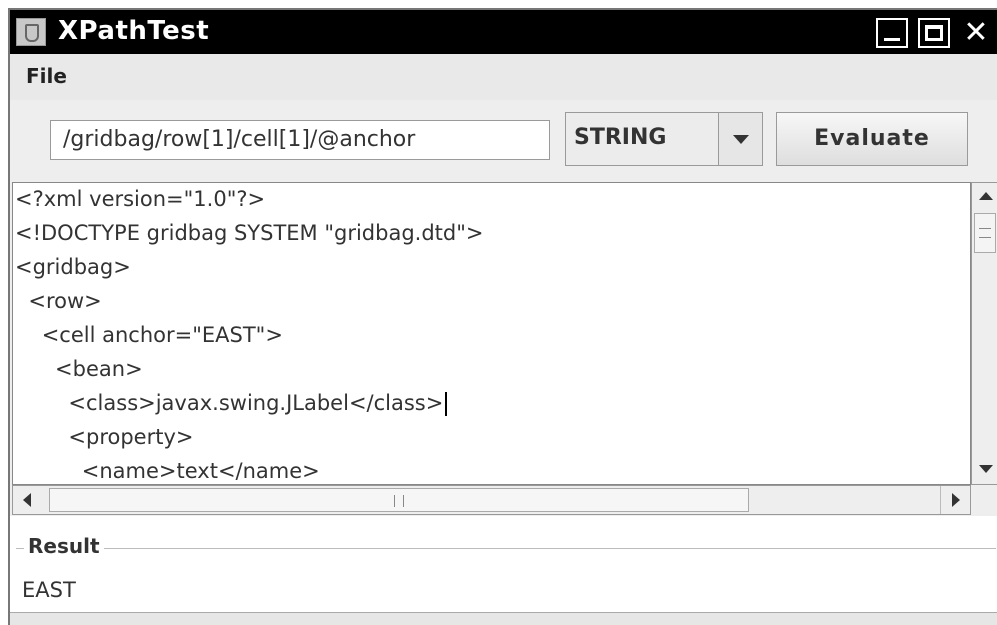  I want to click on title-bar: XPathTest ✕, so click(503, 32).